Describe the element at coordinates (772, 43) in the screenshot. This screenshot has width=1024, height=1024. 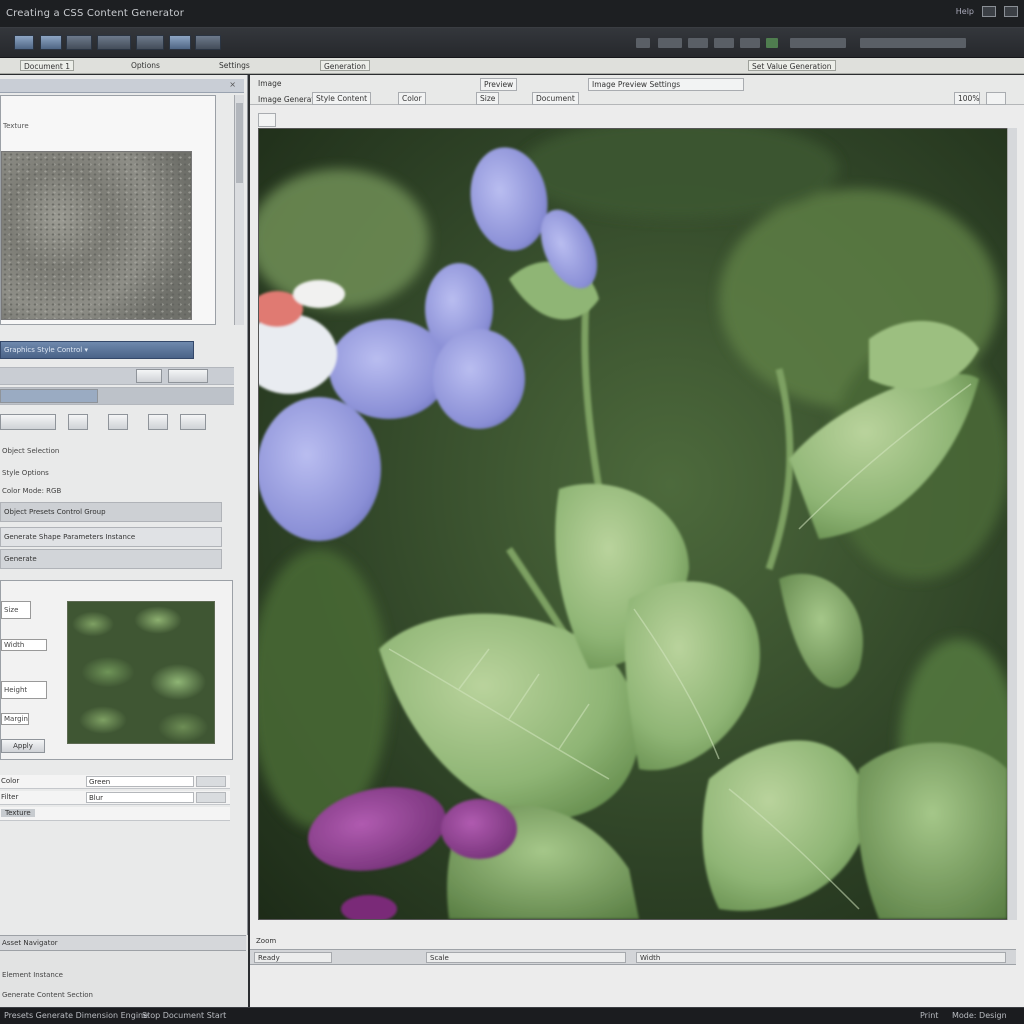
I see `status-icon` at that location.